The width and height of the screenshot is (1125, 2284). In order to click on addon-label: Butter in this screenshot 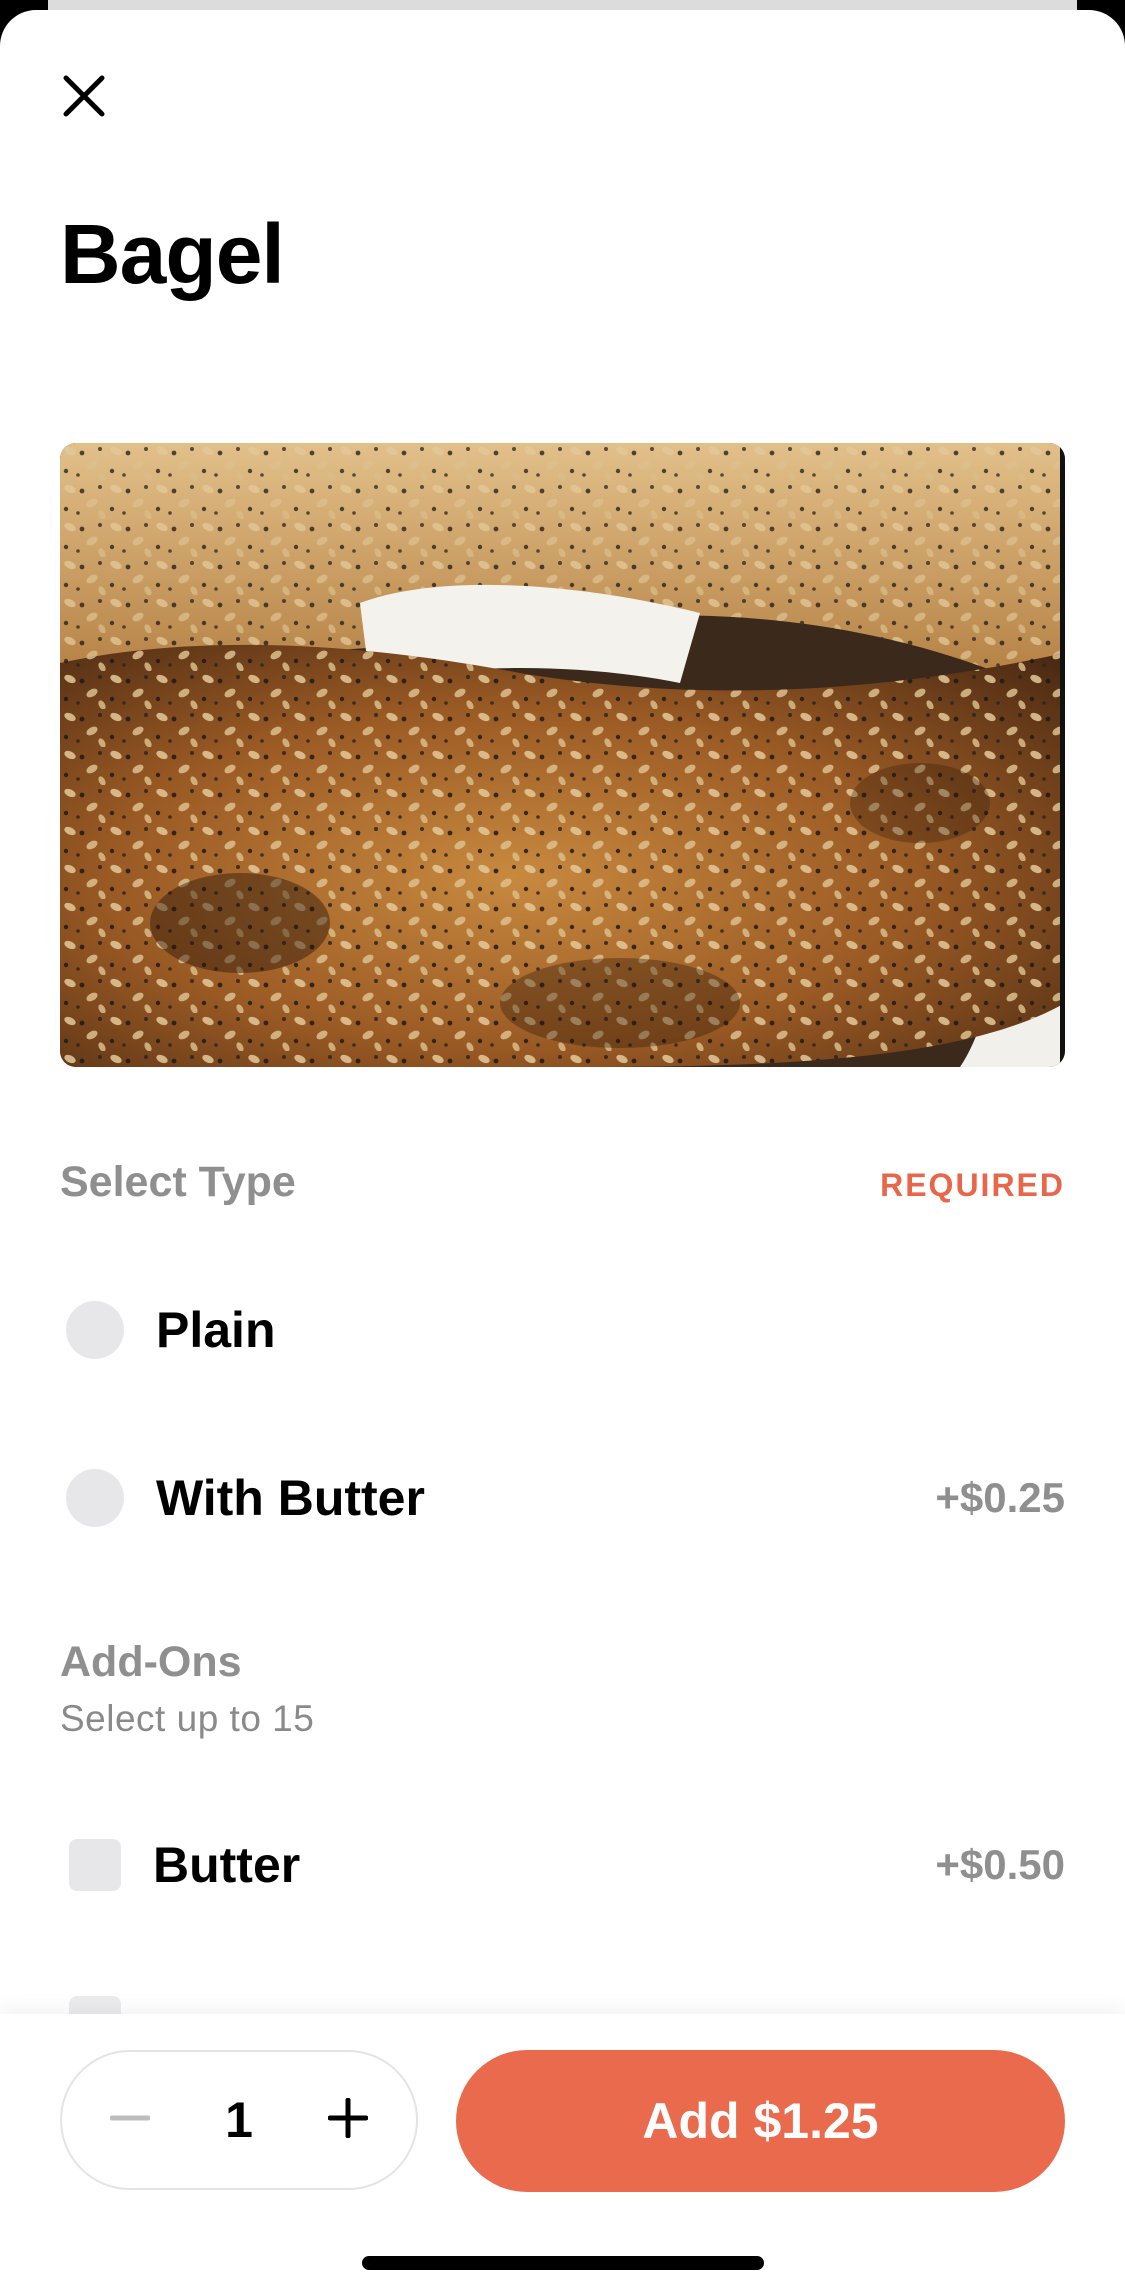, I will do `click(227, 1865)`.